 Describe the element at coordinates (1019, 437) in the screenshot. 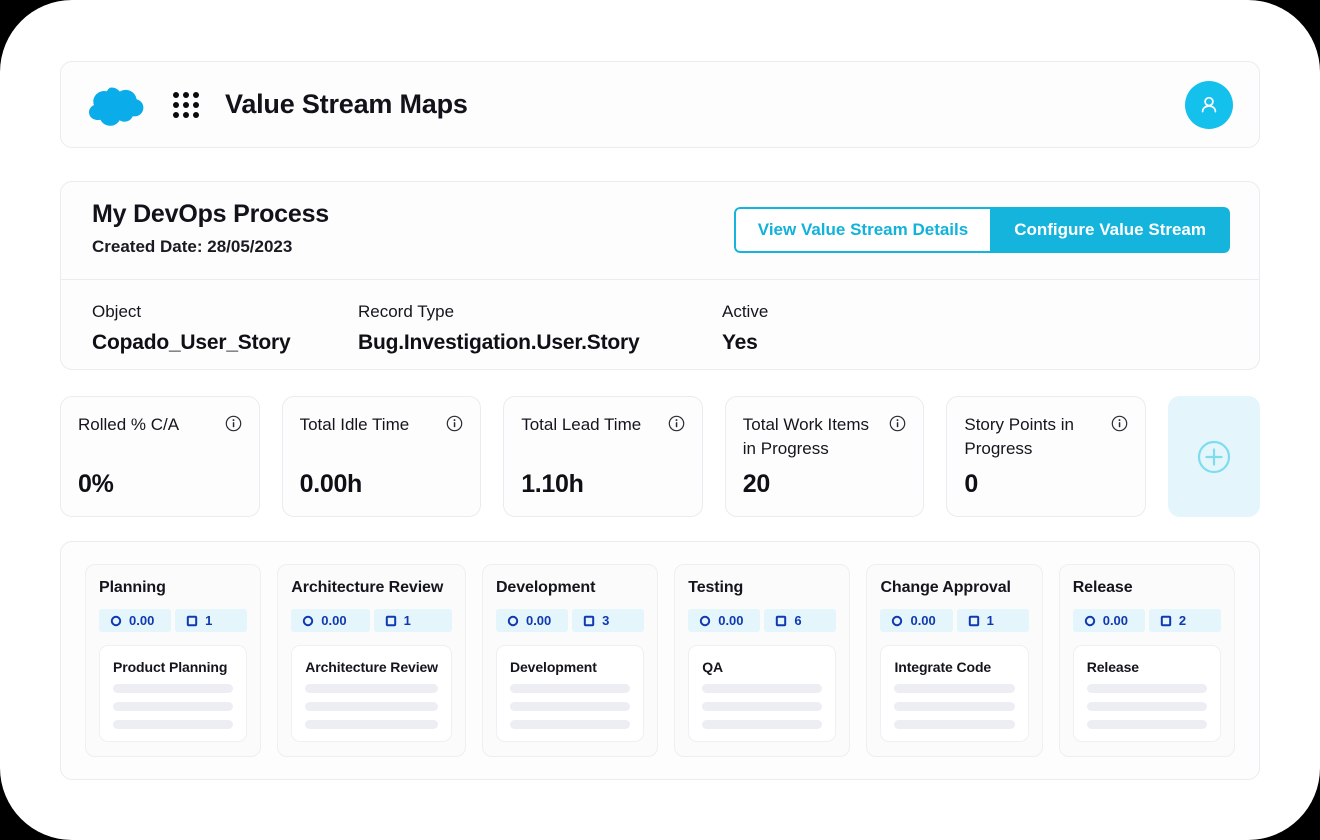

I see `metric-label: Story Points in Progress` at that location.